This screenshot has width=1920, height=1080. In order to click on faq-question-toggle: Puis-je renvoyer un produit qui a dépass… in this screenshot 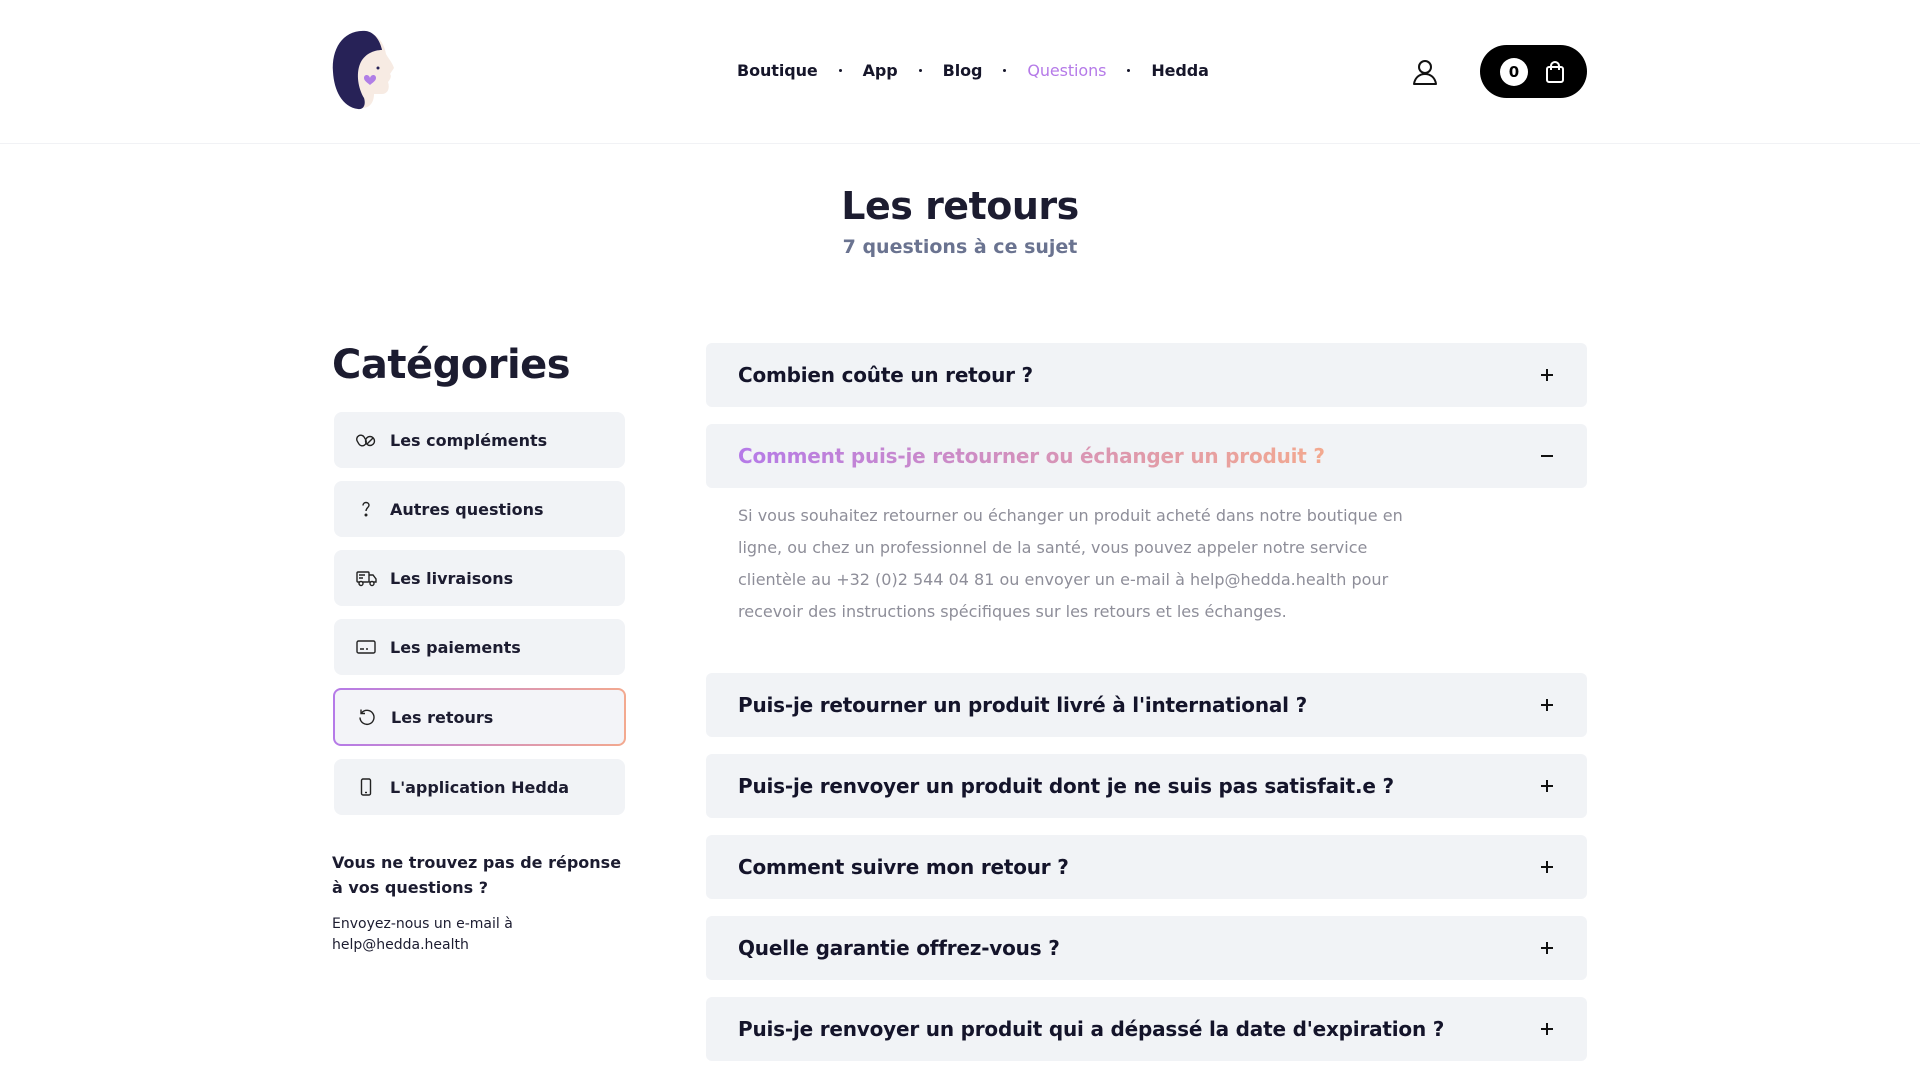, I will do `click(1146, 1029)`.